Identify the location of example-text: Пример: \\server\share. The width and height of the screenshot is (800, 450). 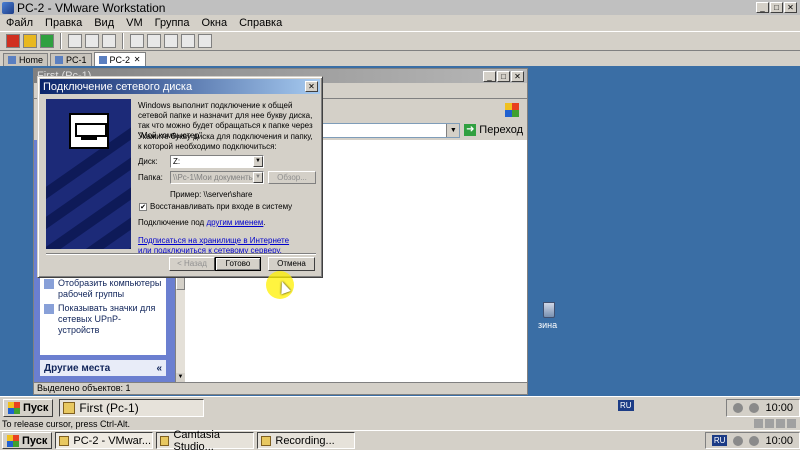
(211, 194).